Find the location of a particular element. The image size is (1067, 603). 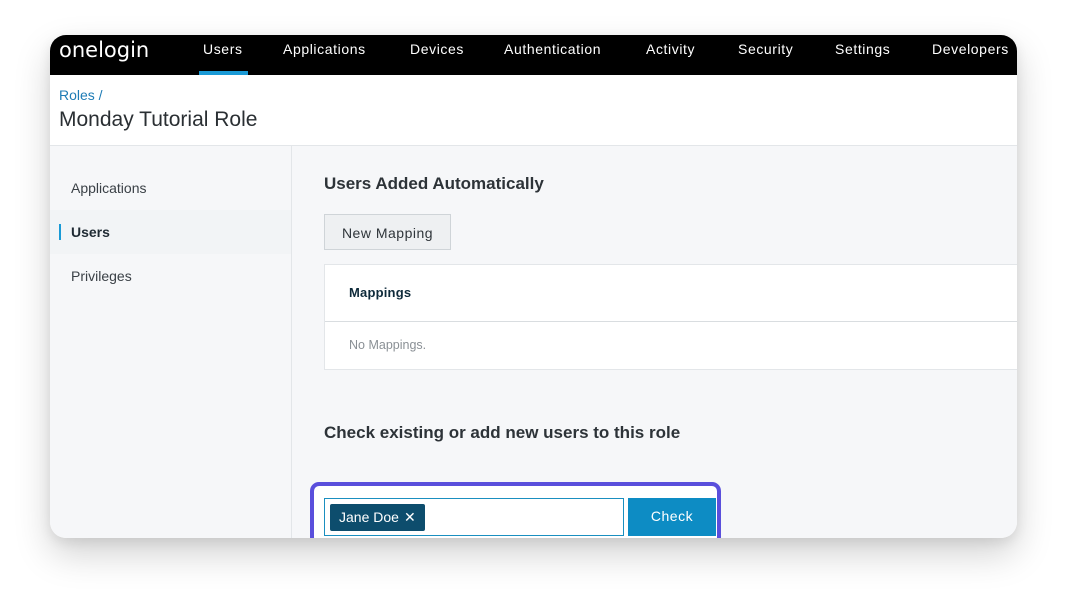

sidebar-item-label: Privileges is located at coordinates (101, 276).